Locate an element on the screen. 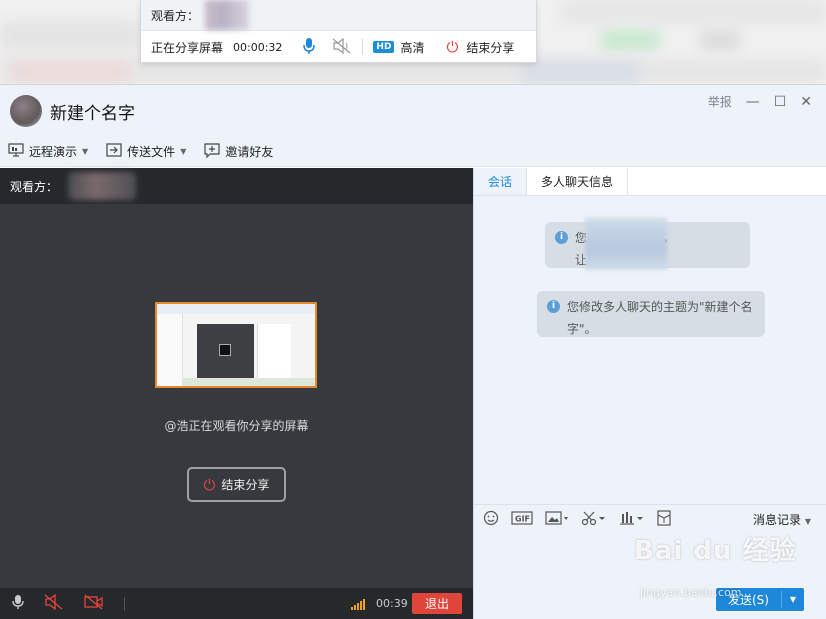 The height and width of the screenshot is (619, 826). shared-screen-thumbnail is located at coordinates (236, 345).